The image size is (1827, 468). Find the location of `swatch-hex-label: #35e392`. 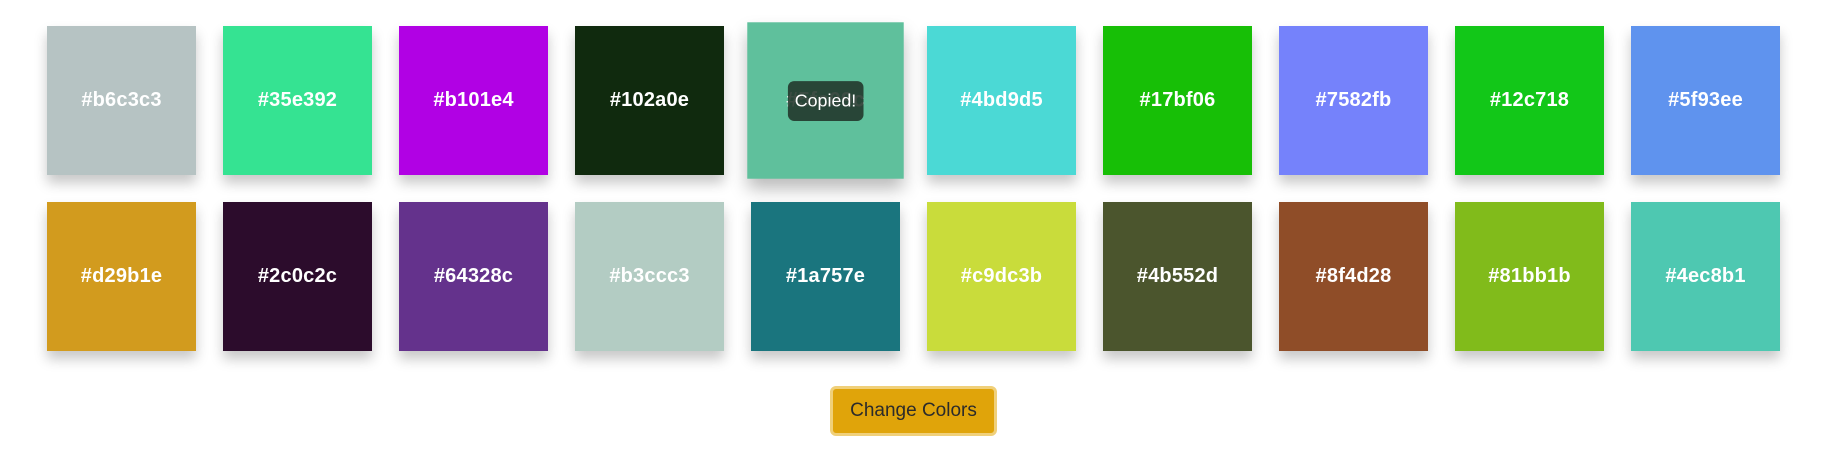

swatch-hex-label: #35e392 is located at coordinates (297, 100).